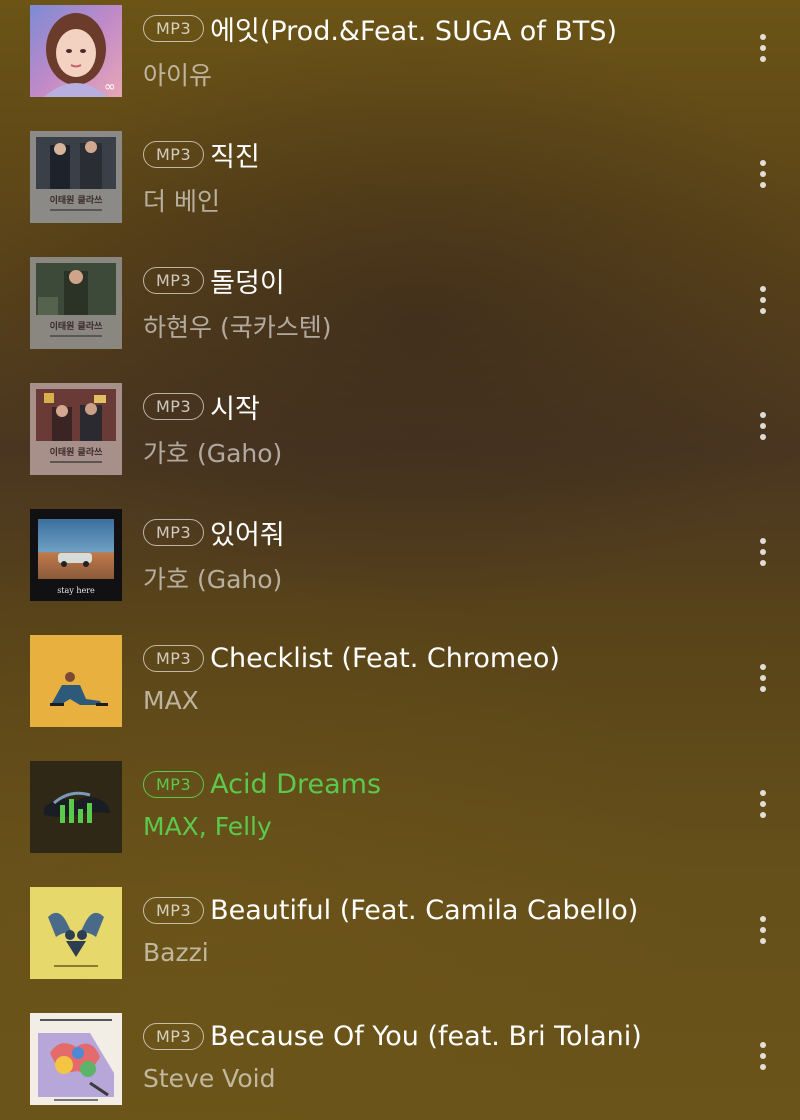  I want to click on svg-text: stay here, so click(76, 590).